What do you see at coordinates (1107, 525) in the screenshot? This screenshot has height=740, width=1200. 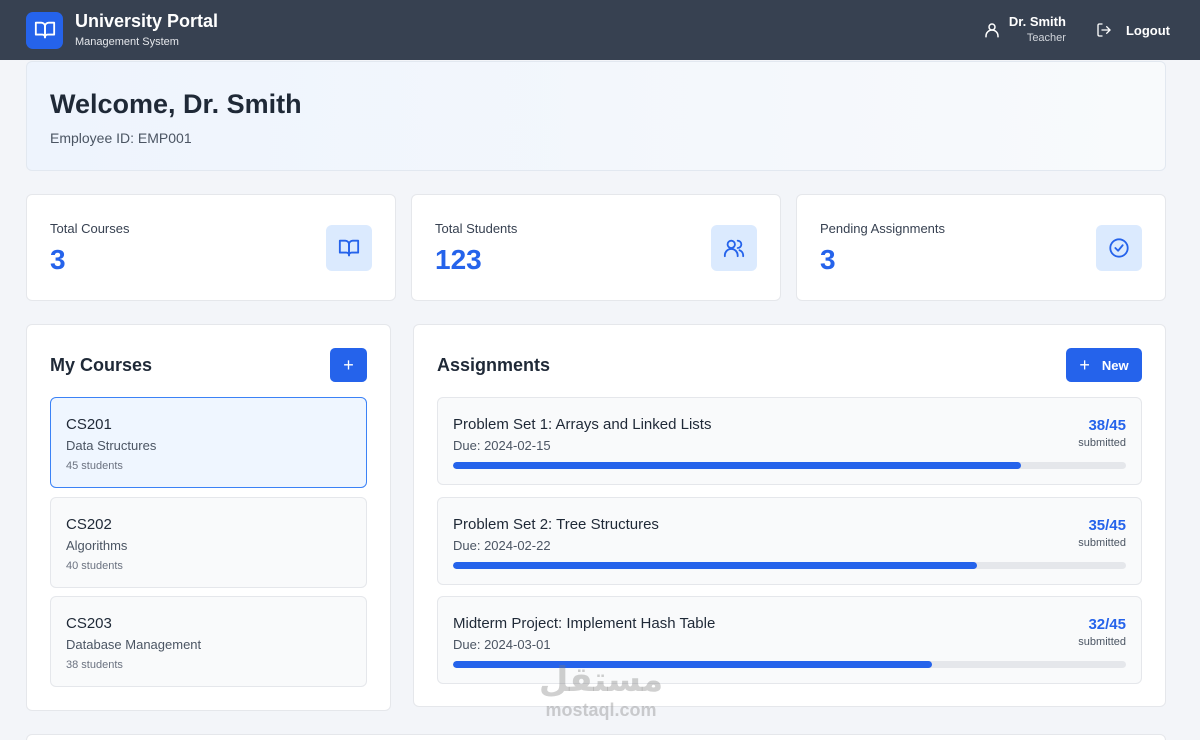 I see `submission-number: 35/45` at bounding box center [1107, 525].